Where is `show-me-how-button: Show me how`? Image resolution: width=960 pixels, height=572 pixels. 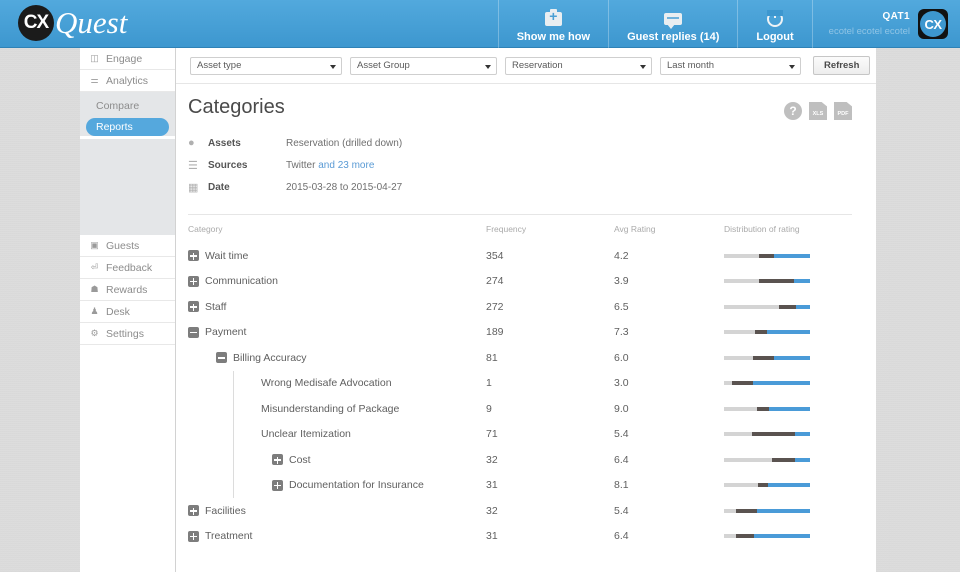
show-me-how-button: Show me how is located at coordinates (552, 24).